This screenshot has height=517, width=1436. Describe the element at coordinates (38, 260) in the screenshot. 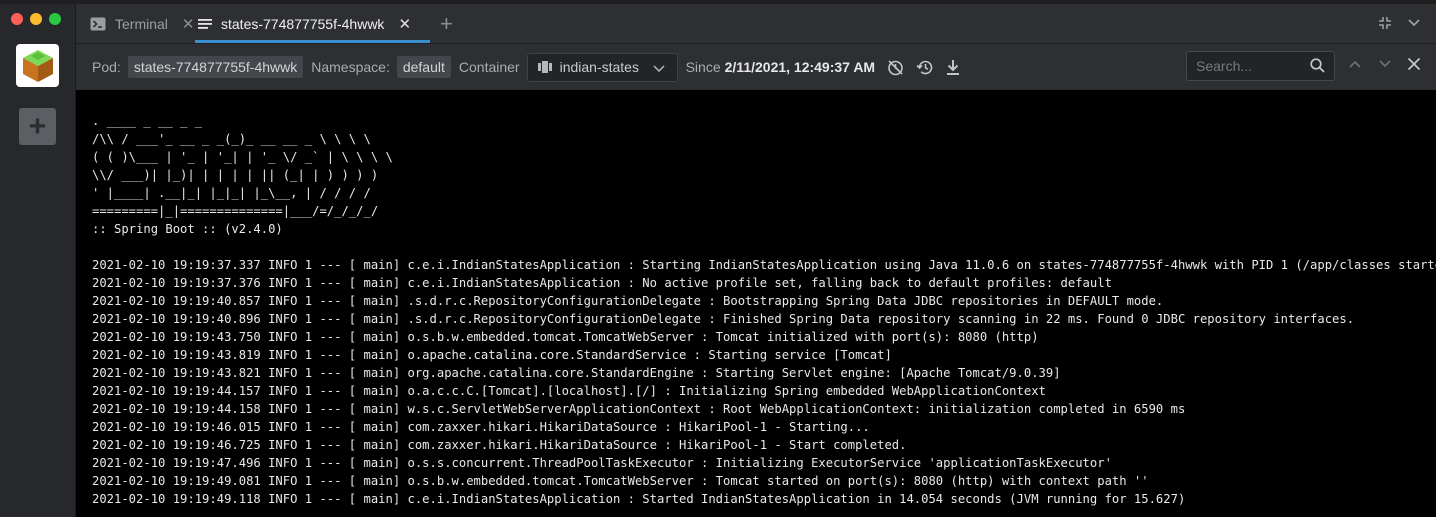

I see `cluster-sidebar: +` at that location.